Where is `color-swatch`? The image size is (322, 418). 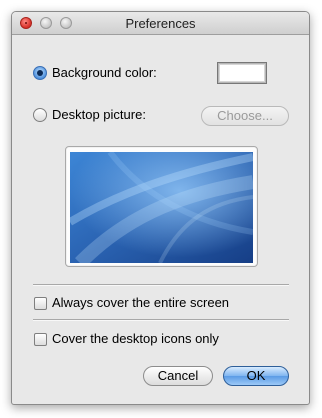 color-swatch is located at coordinates (242, 73).